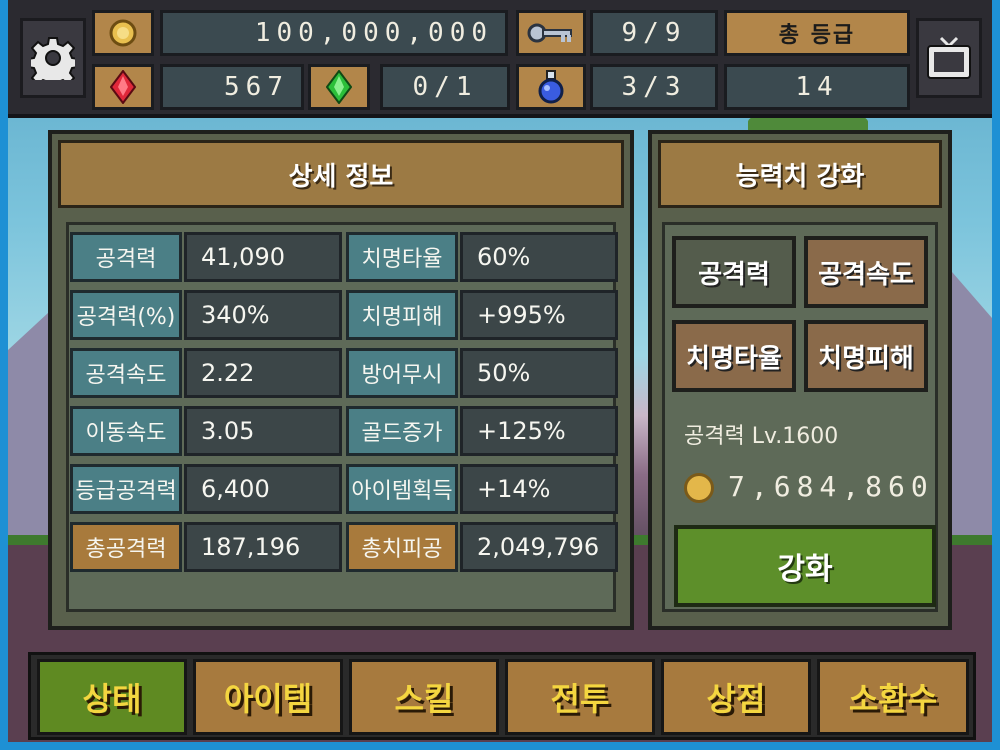  What do you see at coordinates (112, 697) in the screenshot?
I see `tab-status: 상태` at bounding box center [112, 697].